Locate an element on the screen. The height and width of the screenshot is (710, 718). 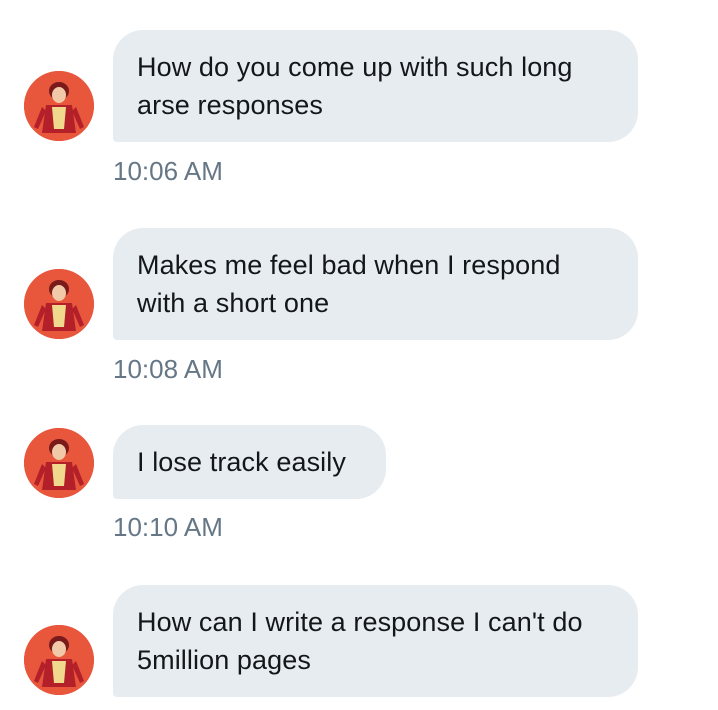
message-text: I lose track easily is located at coordinates (241, 462).